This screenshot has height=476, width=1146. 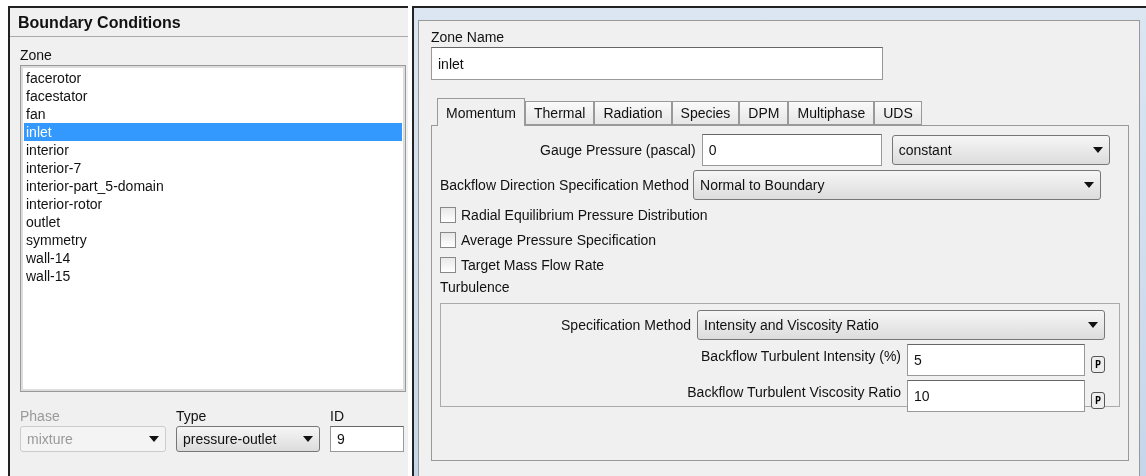 I want to click on tab: Momentum, so click(x=481, y=112).